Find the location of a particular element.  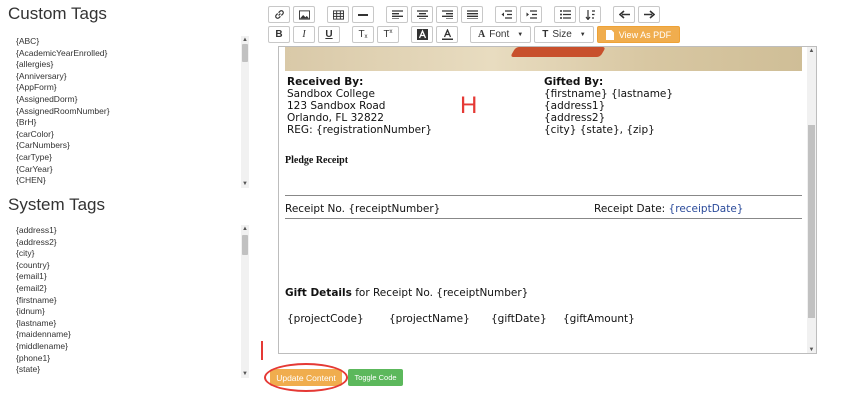

table-icon is located at coordinates (338, 14).